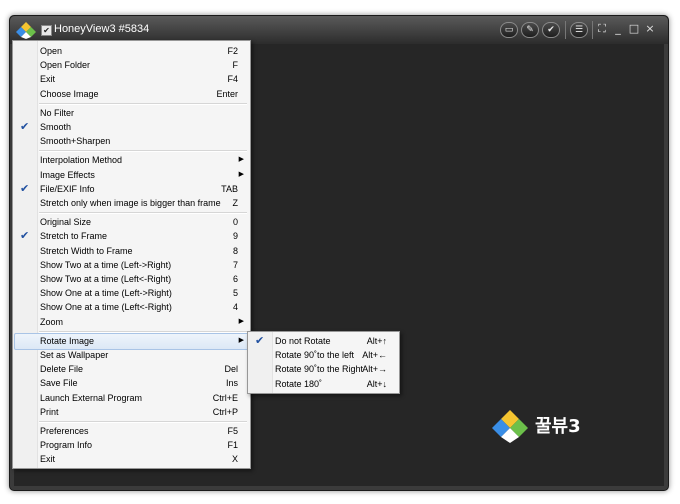 The height and width of the screenshot is (504, 680). Describe the element at coordinates (131, 65) in the screenshot. I see `menu-item-open-folder: Open Folder F` at that location.